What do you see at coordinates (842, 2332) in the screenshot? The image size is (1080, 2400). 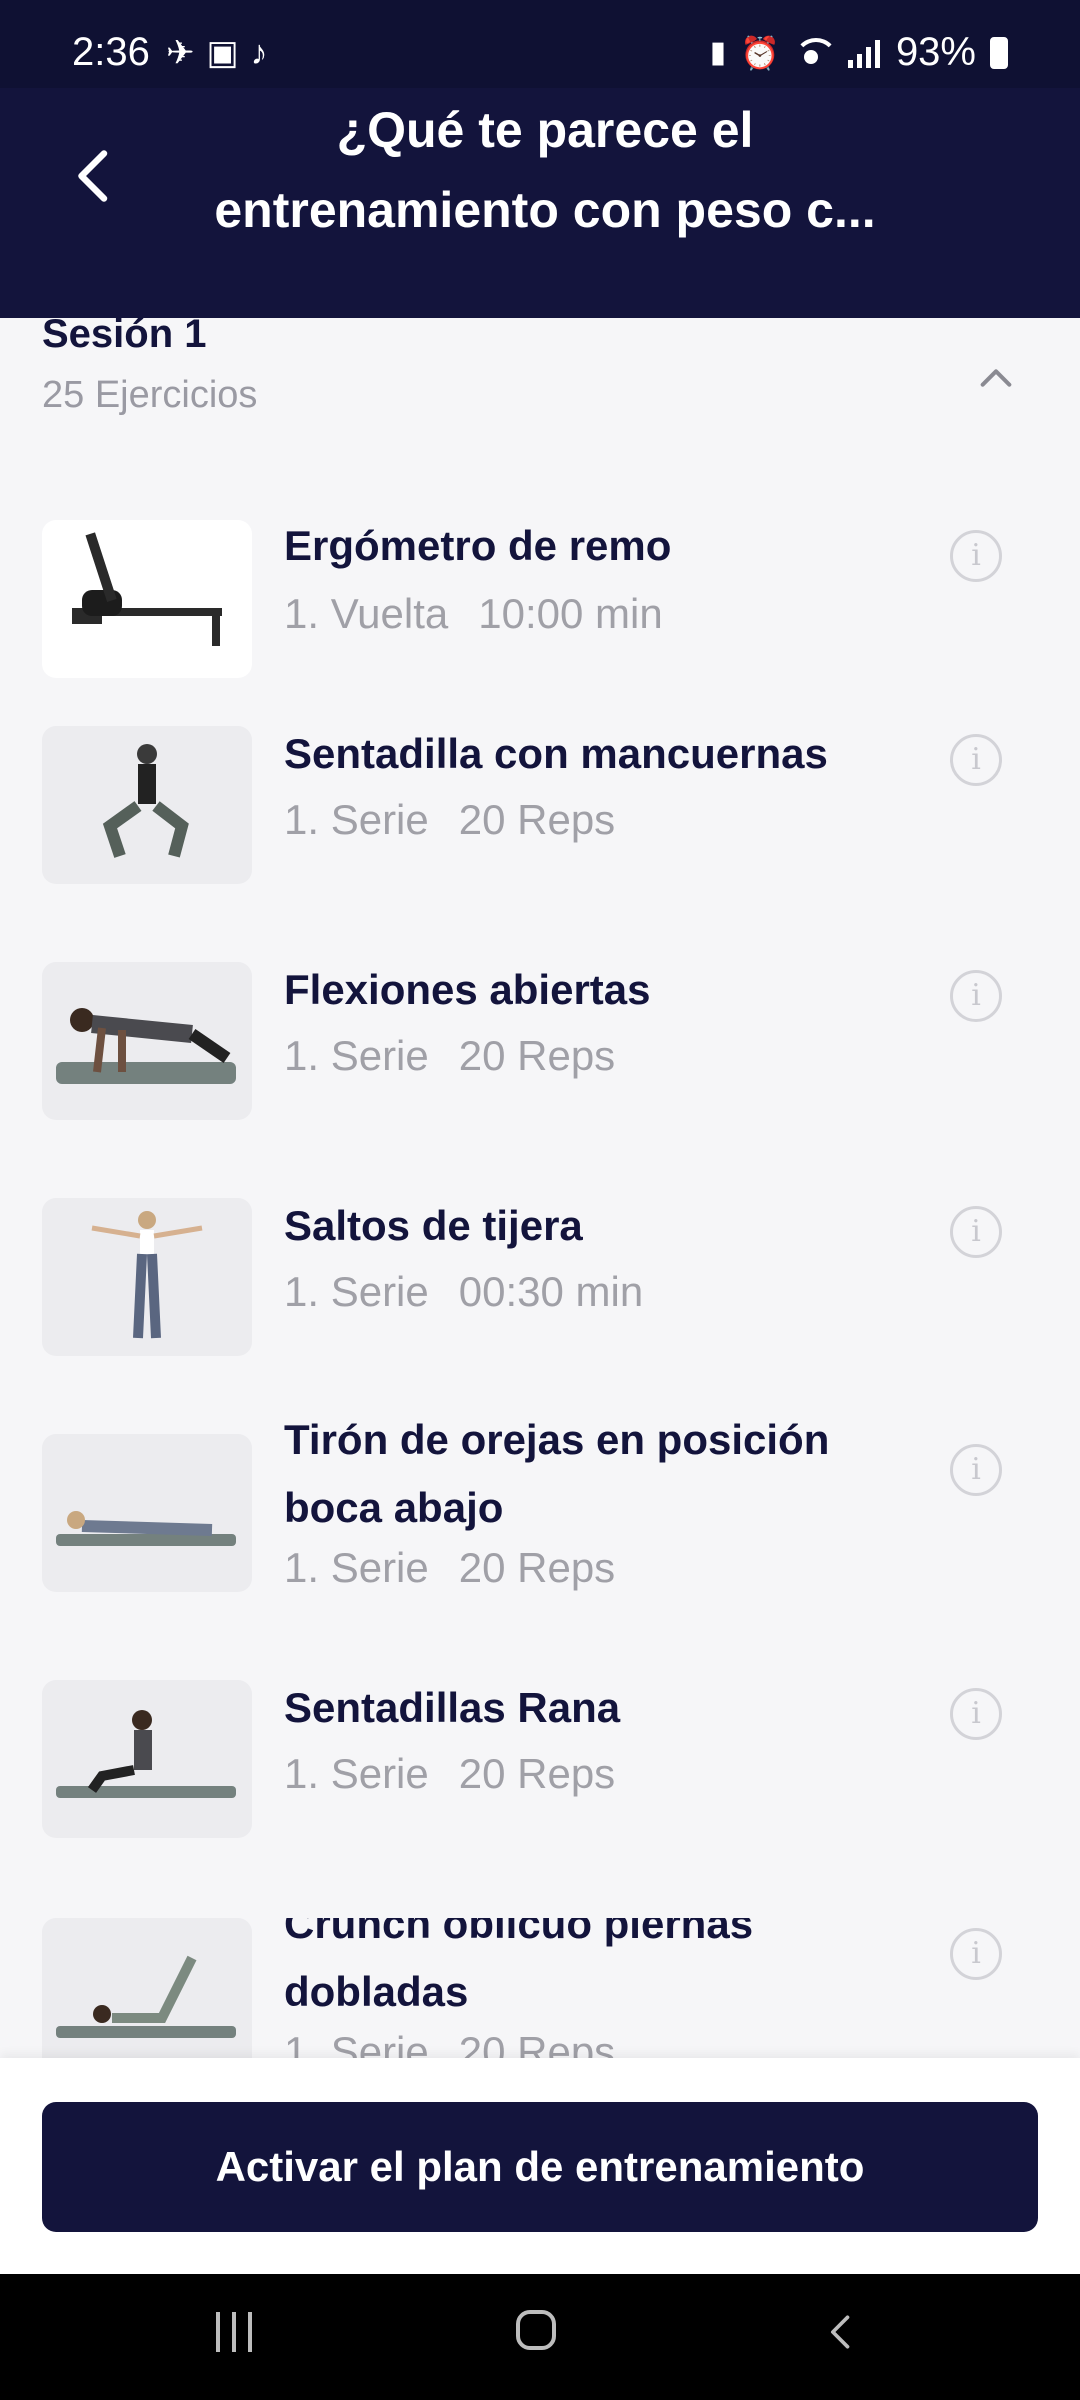 I see `back-icon` at bounding box center [842, 2332].